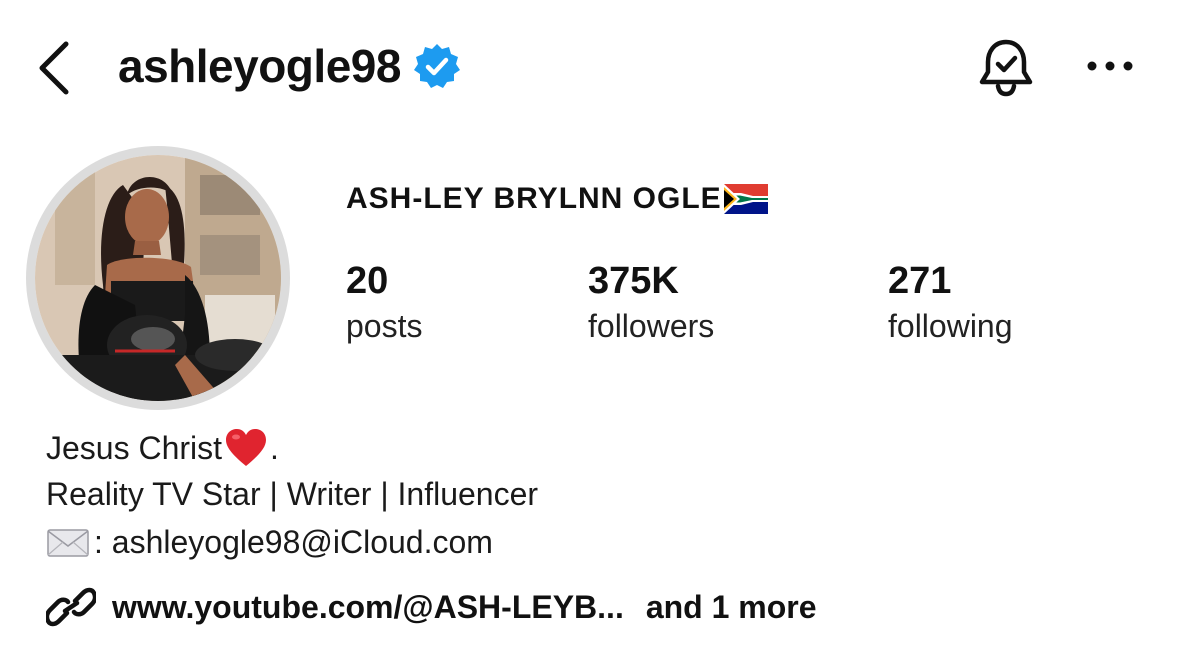 This screenshot has height=672, width=1200. I want to click on notification-bell-icon, so click(1006, 68).